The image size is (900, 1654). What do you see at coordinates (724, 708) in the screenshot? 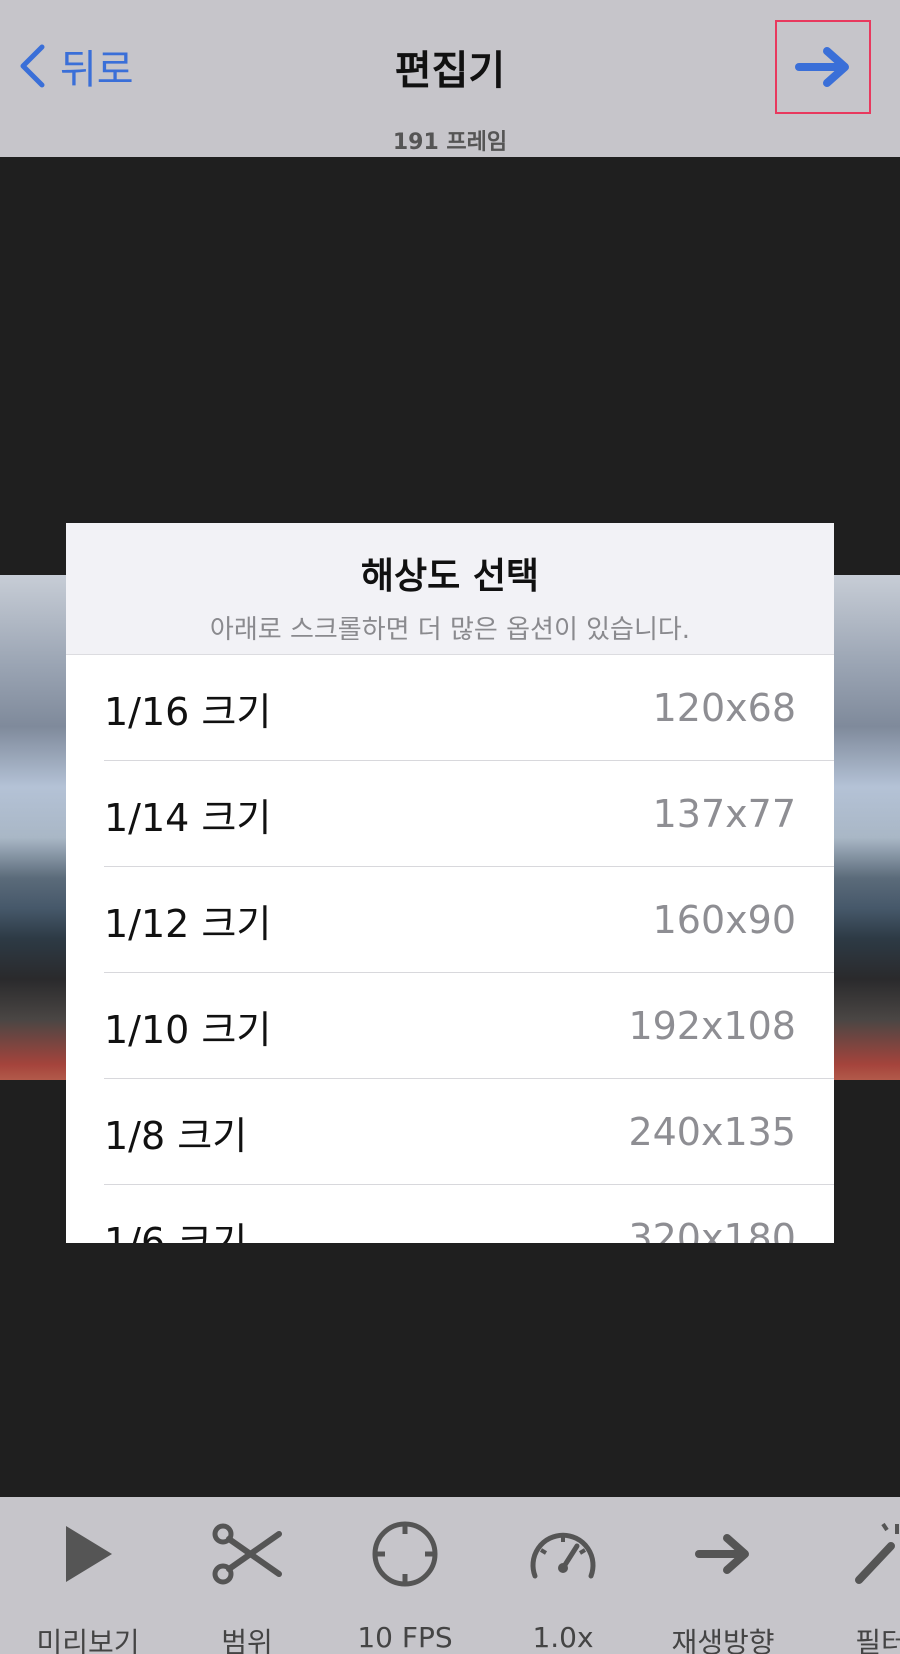
I see `option-resolution: 120x68` at bounding box center [724, 708].